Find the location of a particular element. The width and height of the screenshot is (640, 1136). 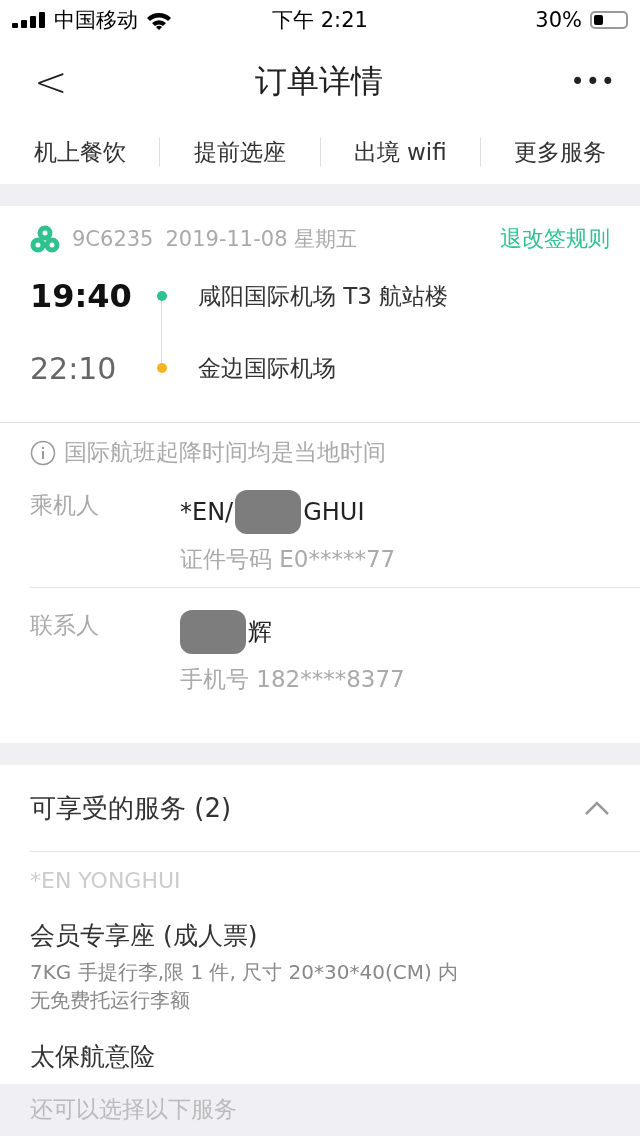

person-name: GHUI is located at coordinates (334, 512).